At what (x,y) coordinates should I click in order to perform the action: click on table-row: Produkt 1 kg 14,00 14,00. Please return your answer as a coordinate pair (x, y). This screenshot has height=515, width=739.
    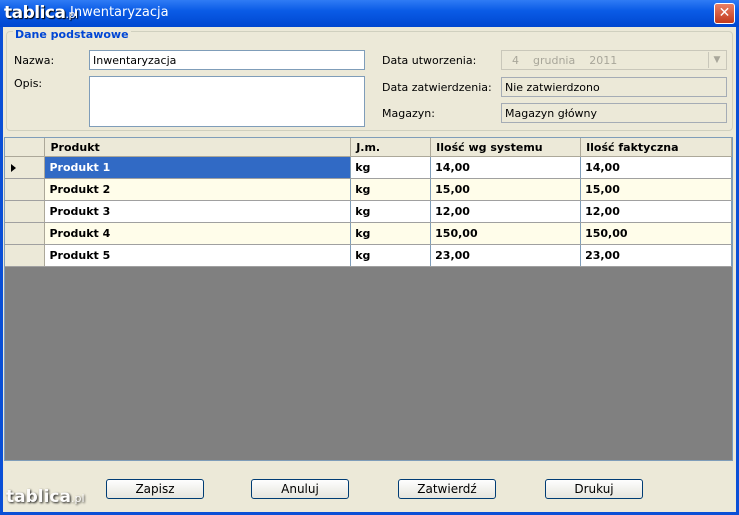
    Looking at the image, I should click on (368, 167).